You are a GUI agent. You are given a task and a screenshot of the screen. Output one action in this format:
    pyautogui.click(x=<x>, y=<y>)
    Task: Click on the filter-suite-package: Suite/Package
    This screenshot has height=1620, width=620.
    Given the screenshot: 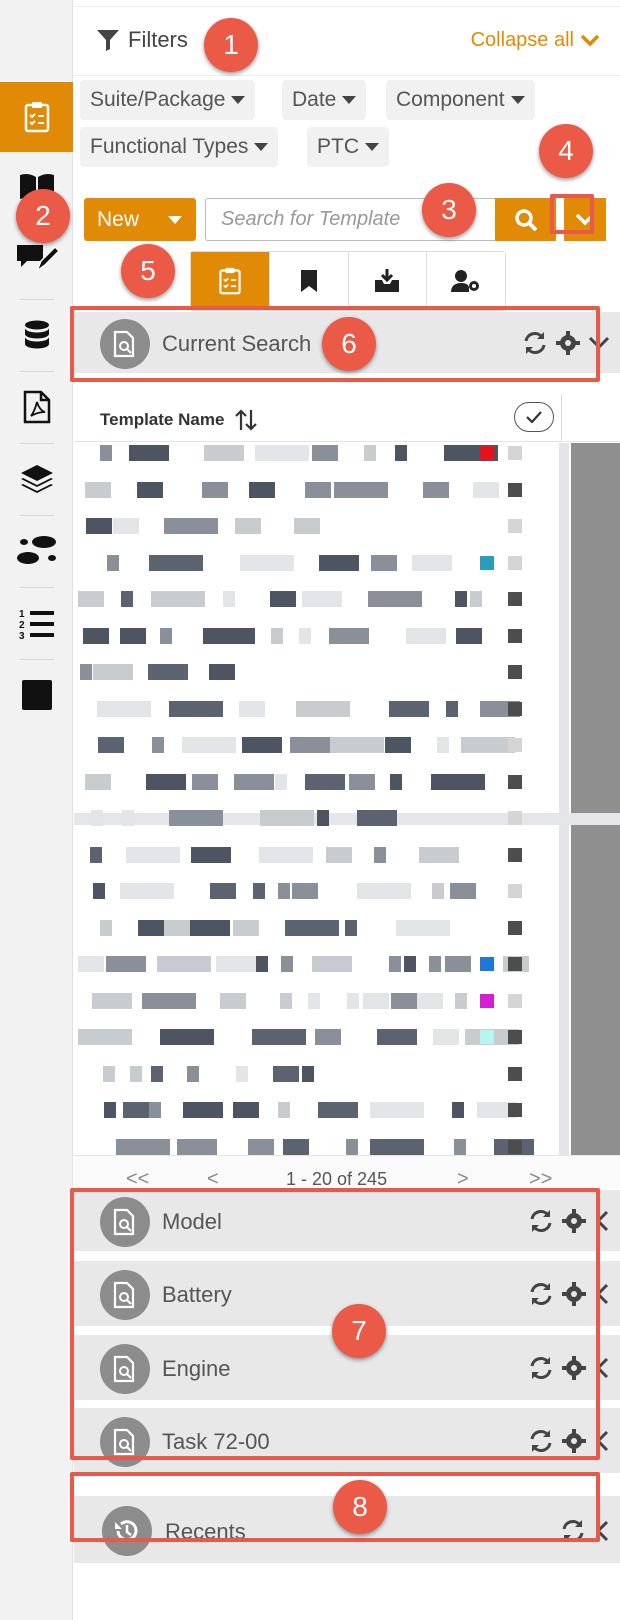 What is the action you would take?
    pyautogui.click(x=168, y=100)
    